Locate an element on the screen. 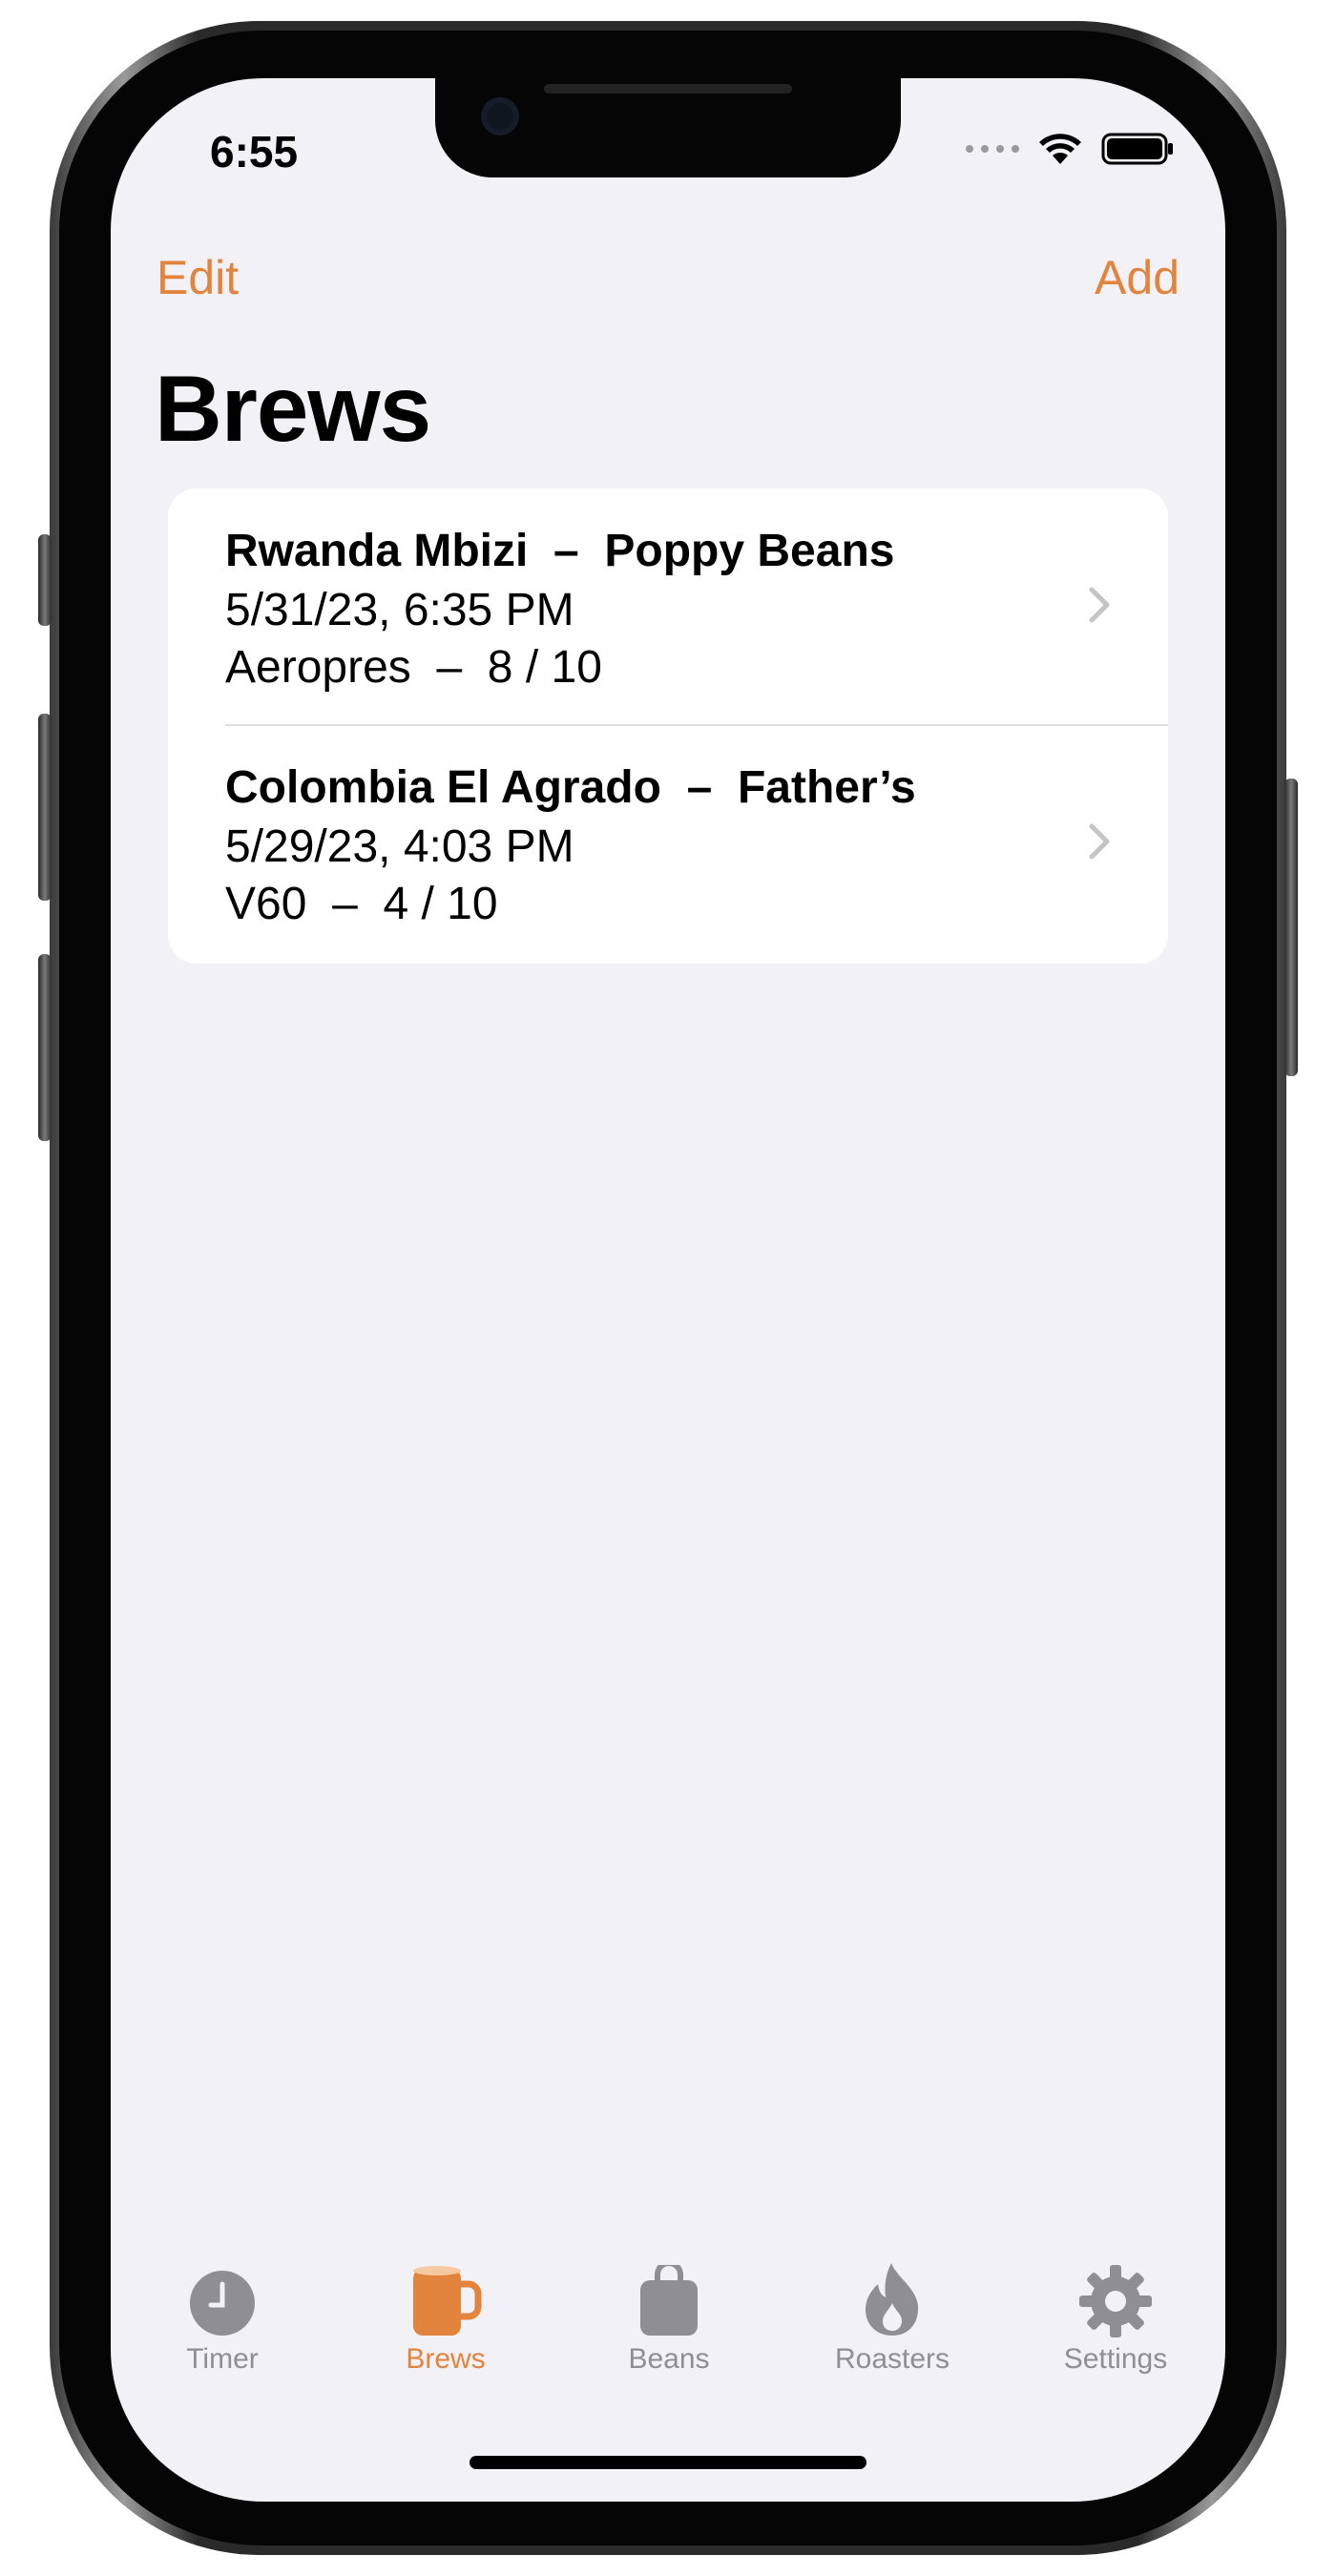  signal-dots-icon is located at coordinates (992, 149).